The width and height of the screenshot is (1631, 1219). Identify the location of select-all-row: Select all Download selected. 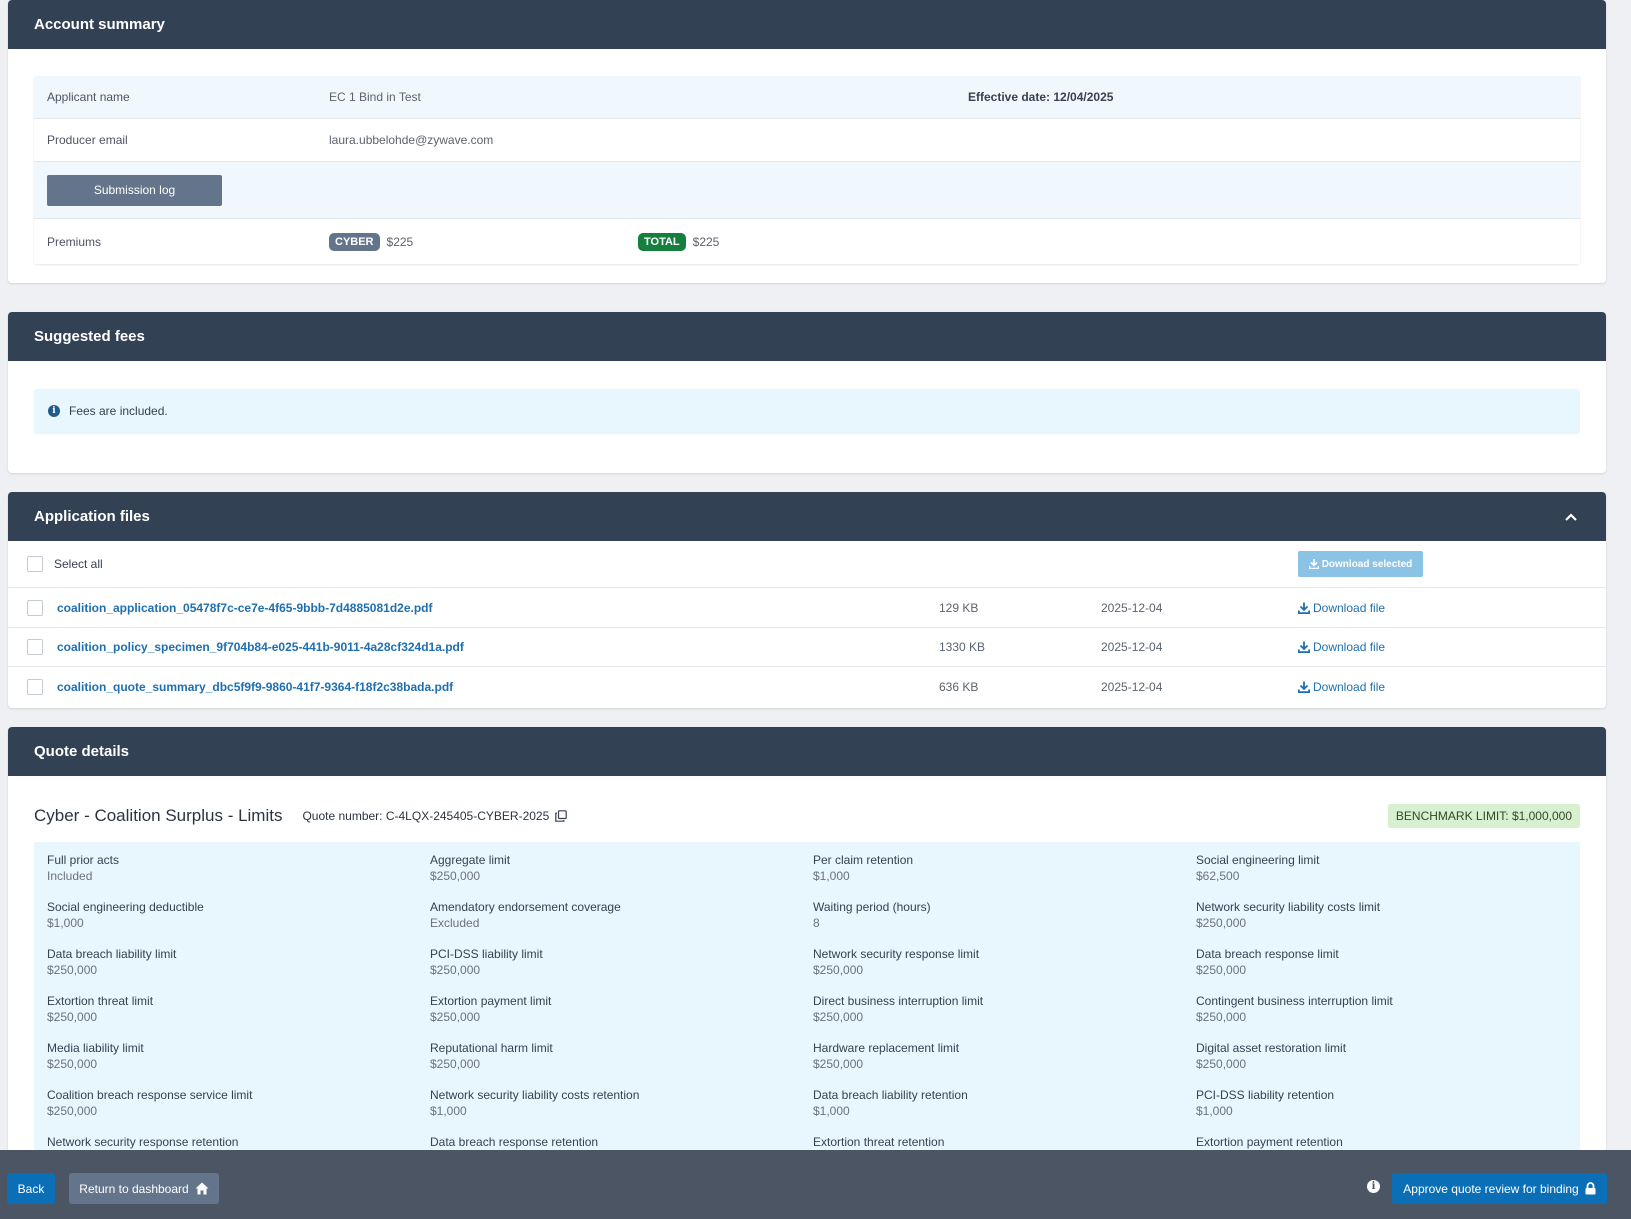
(807, 564).